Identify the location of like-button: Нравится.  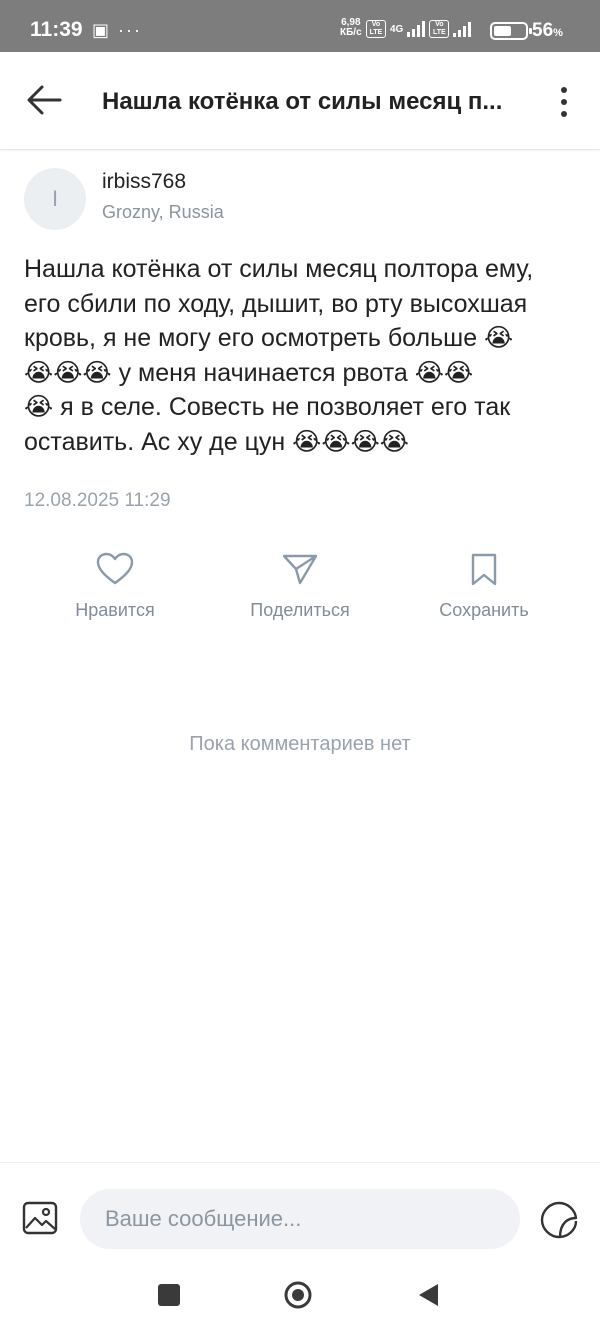
(115, 593).